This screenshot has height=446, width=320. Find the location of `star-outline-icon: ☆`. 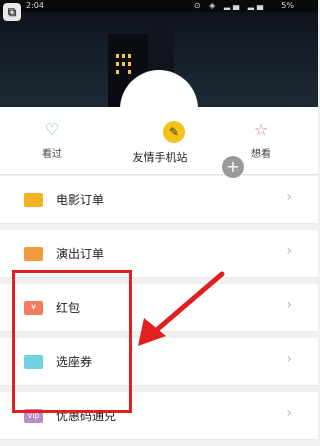

star-outline-icon: ☆ is located at coordinates (261, 129).